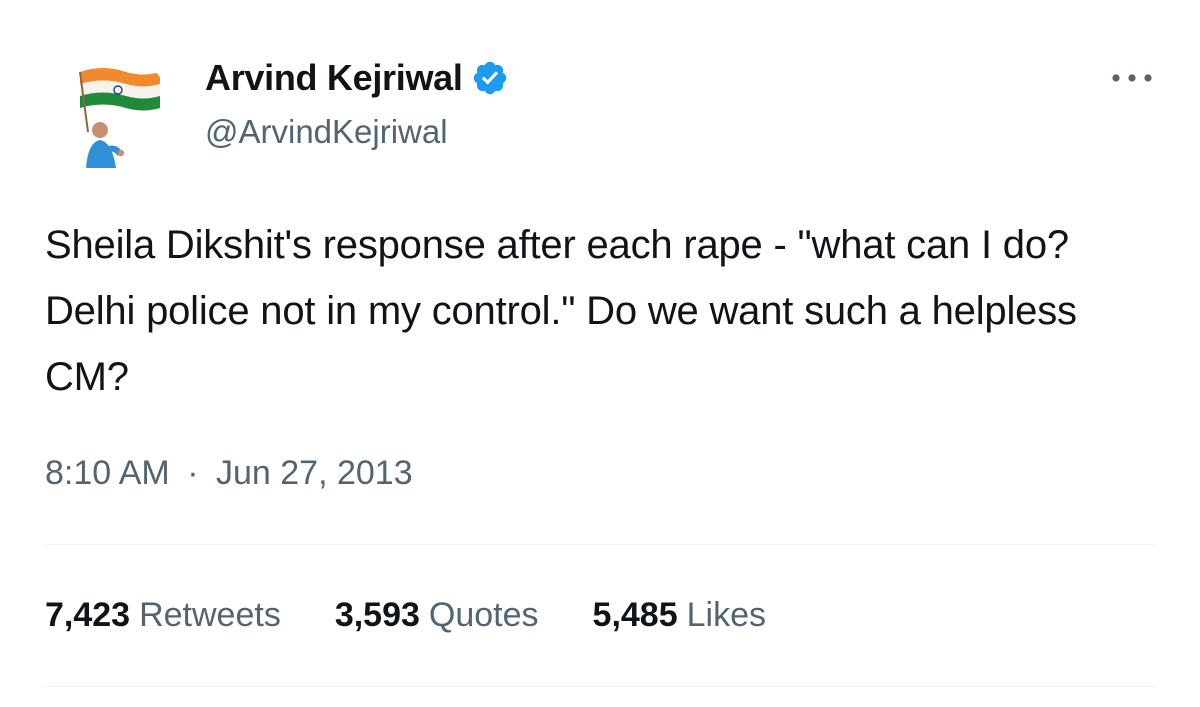  What do you see at coordinates (377, 615) in the screenshot?
I see `quotes-count: 3,593` at bounding box center [377, 615].